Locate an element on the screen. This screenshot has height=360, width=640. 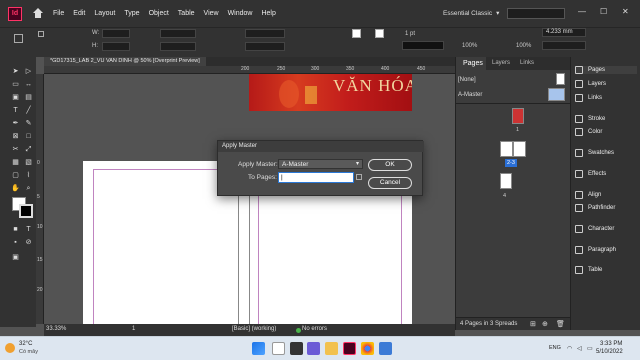
scale-y-field is located at coordinates (178, 46).